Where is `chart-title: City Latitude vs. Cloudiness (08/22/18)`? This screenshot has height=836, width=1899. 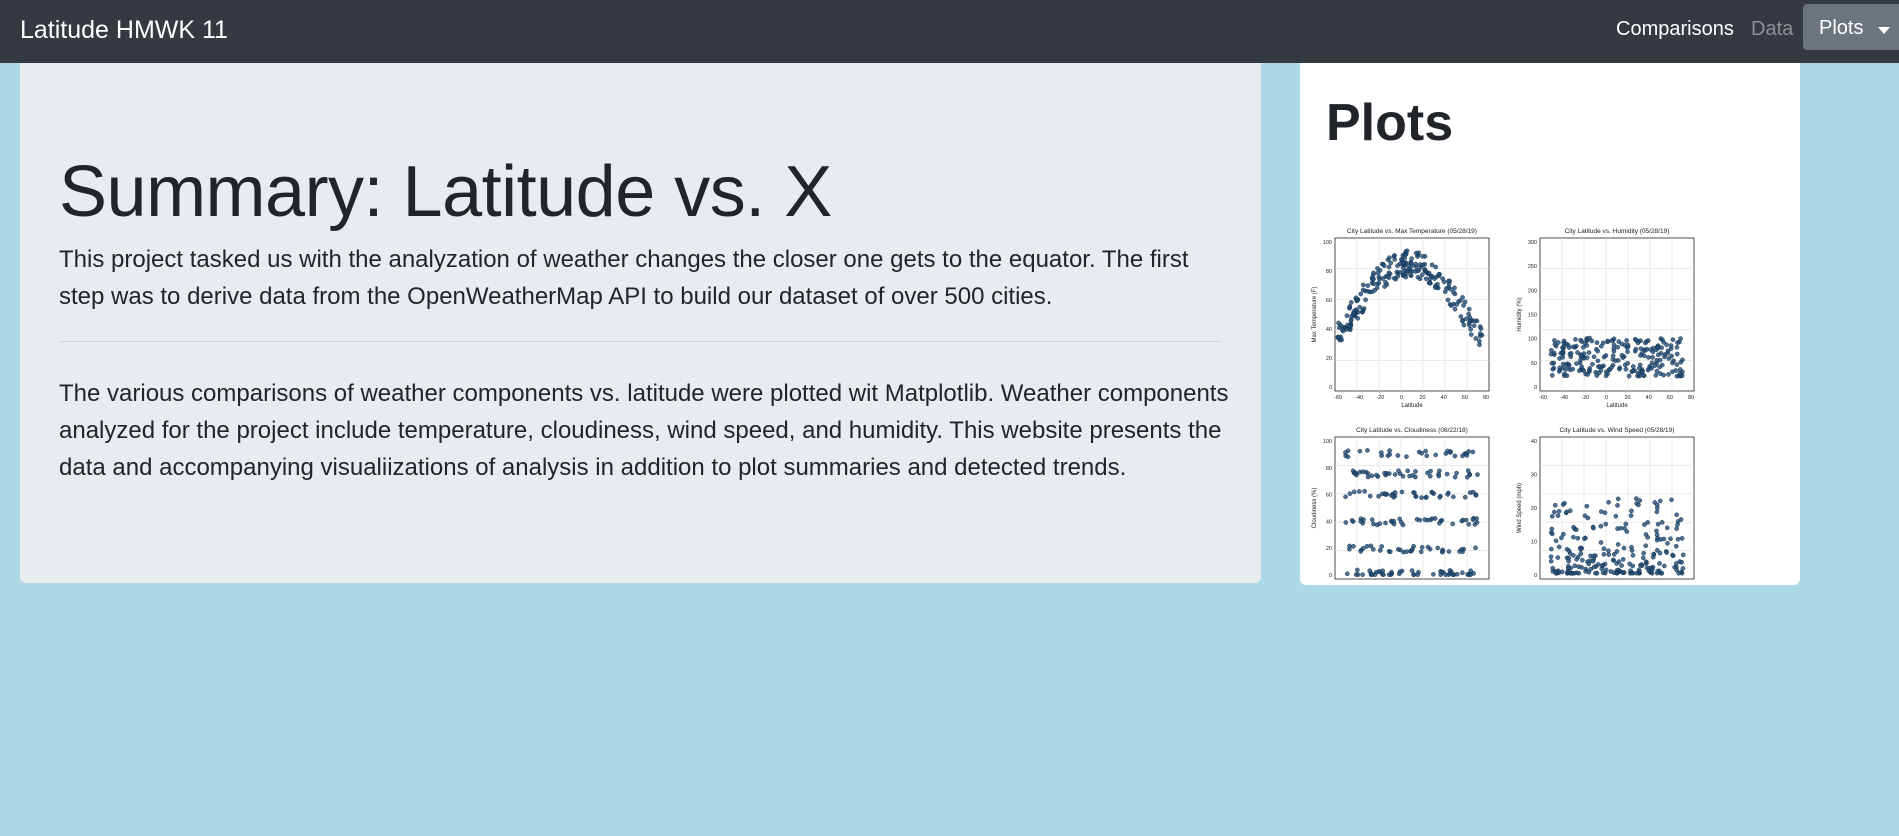
chart-title: City Latitude vs. Cloudiness (08/22/18) is located at coordinates (1412, 430).